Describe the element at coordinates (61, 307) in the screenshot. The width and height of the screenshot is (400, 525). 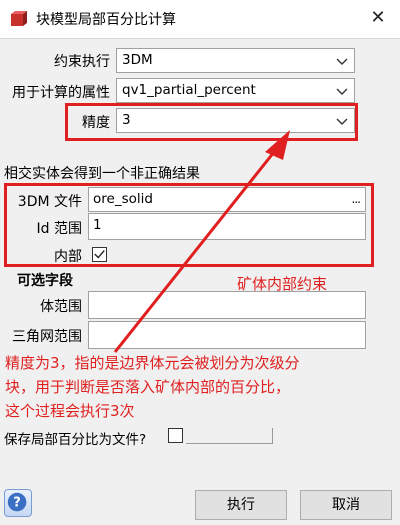
I see `volume-range-label: 体范围` at that location.